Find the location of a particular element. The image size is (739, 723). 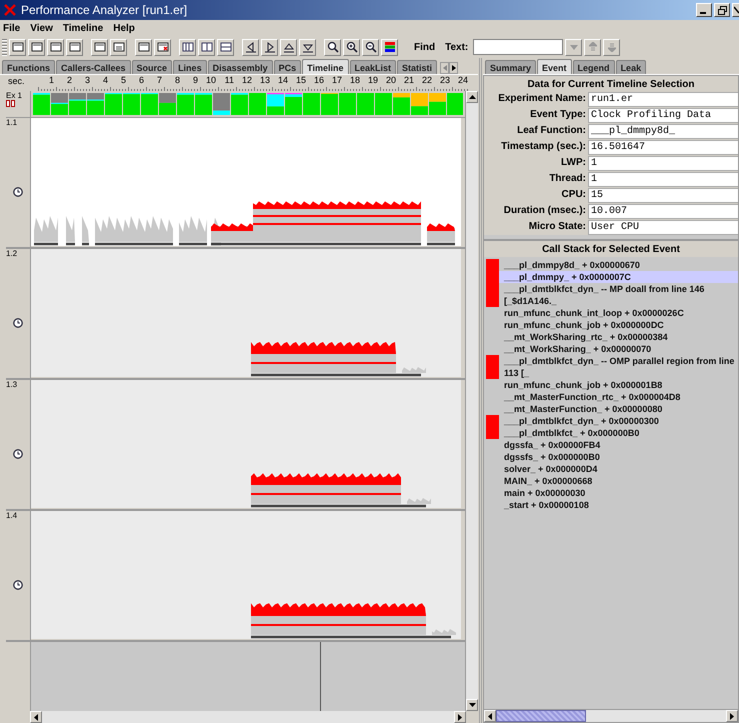

minimize-button is located at coordinates (704, 10).